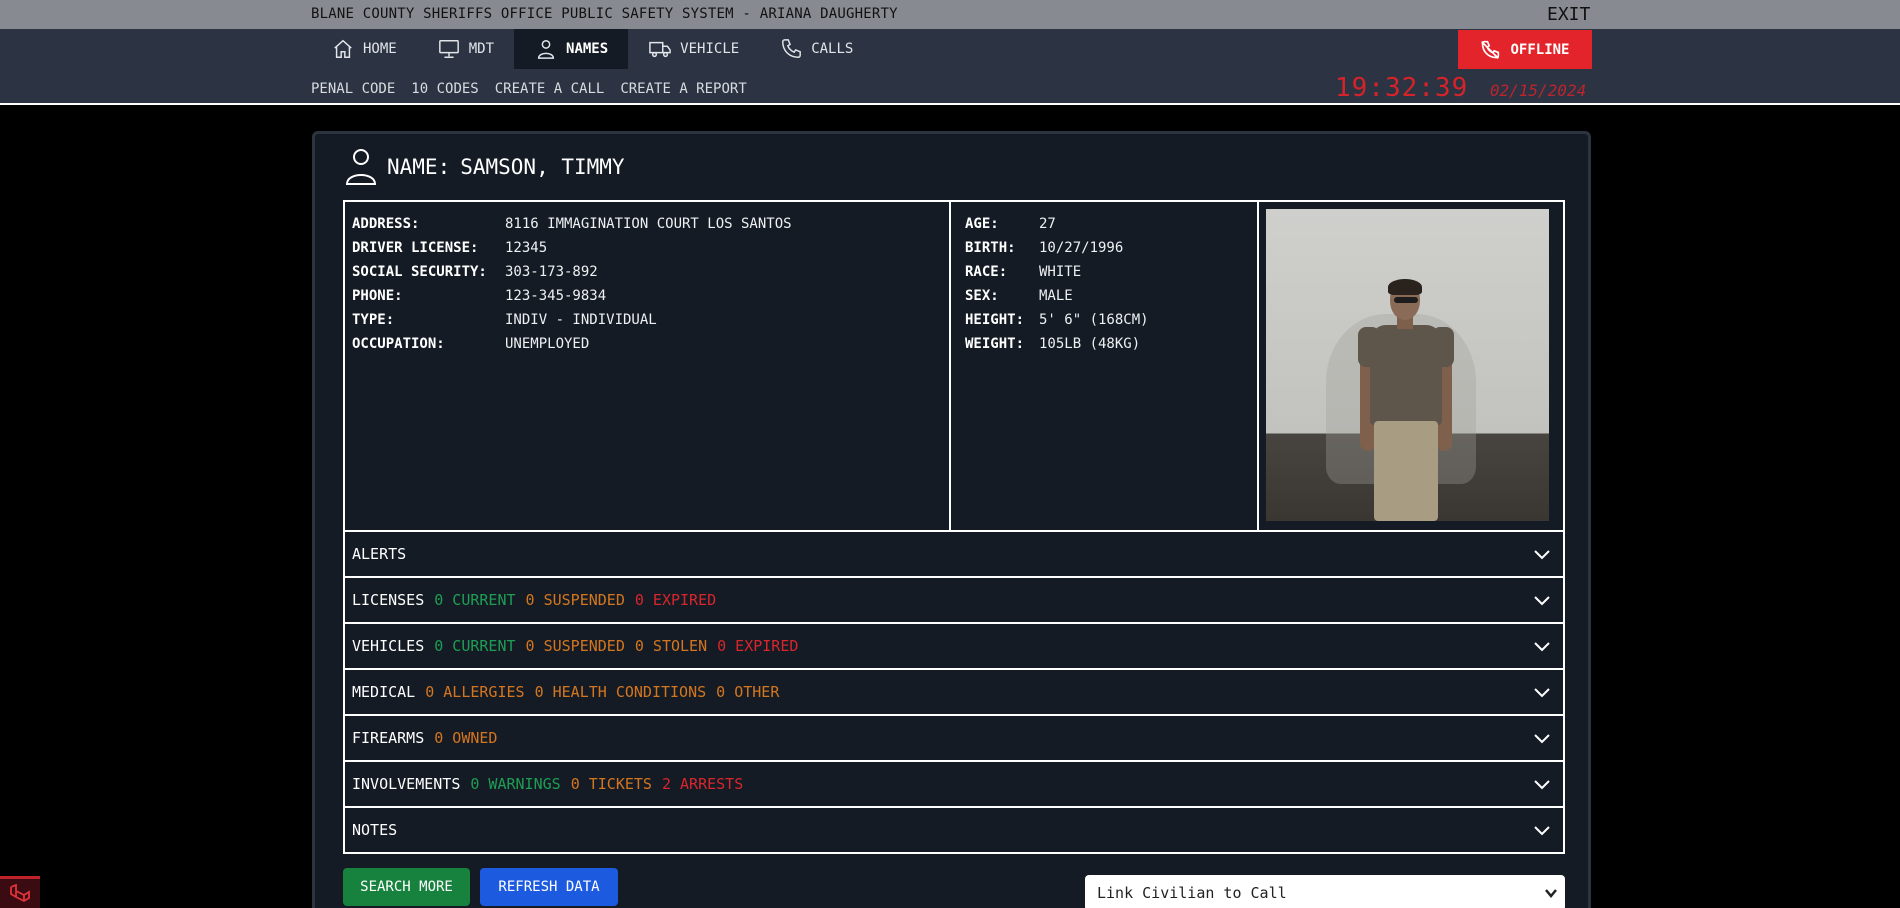 This screenshot has width=1900, height=908. I want to click on ssn-value: 303-173-892, so click(551, 272).